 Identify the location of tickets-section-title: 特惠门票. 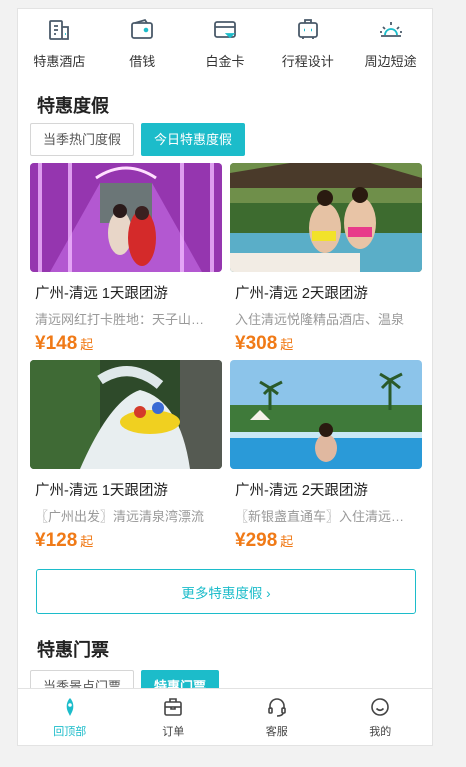
(73, 650).